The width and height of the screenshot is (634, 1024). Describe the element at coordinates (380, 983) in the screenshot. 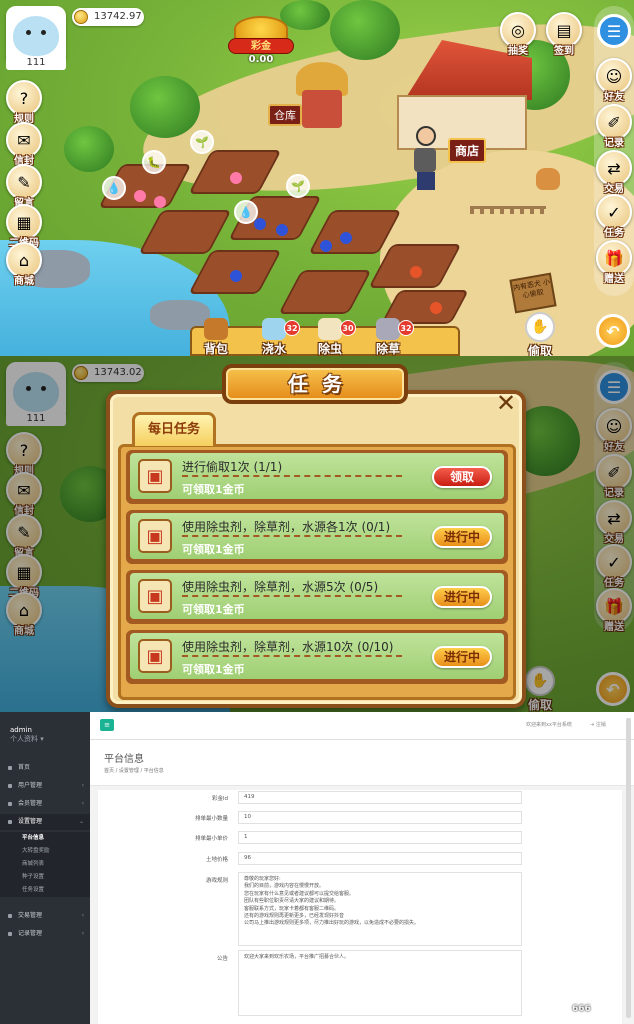

I see `notice-textarea: 欢迎大家来到欢乐农场，平台推广招募合伙人。` at that location.